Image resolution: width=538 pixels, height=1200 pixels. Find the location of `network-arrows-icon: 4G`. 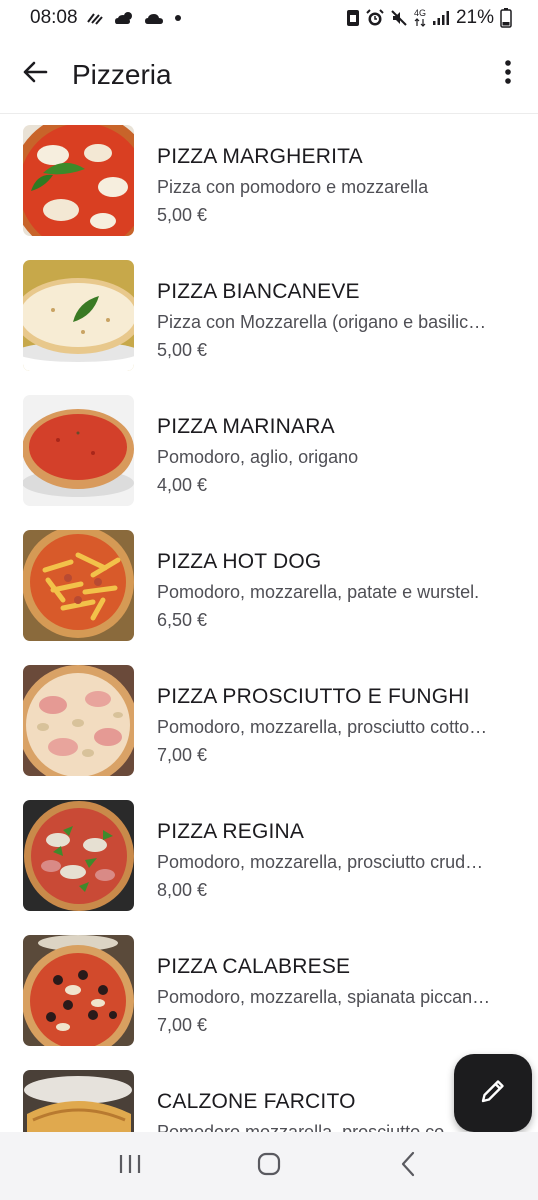

network-arrows-icon: 4G is located at coordinates (420, 18).